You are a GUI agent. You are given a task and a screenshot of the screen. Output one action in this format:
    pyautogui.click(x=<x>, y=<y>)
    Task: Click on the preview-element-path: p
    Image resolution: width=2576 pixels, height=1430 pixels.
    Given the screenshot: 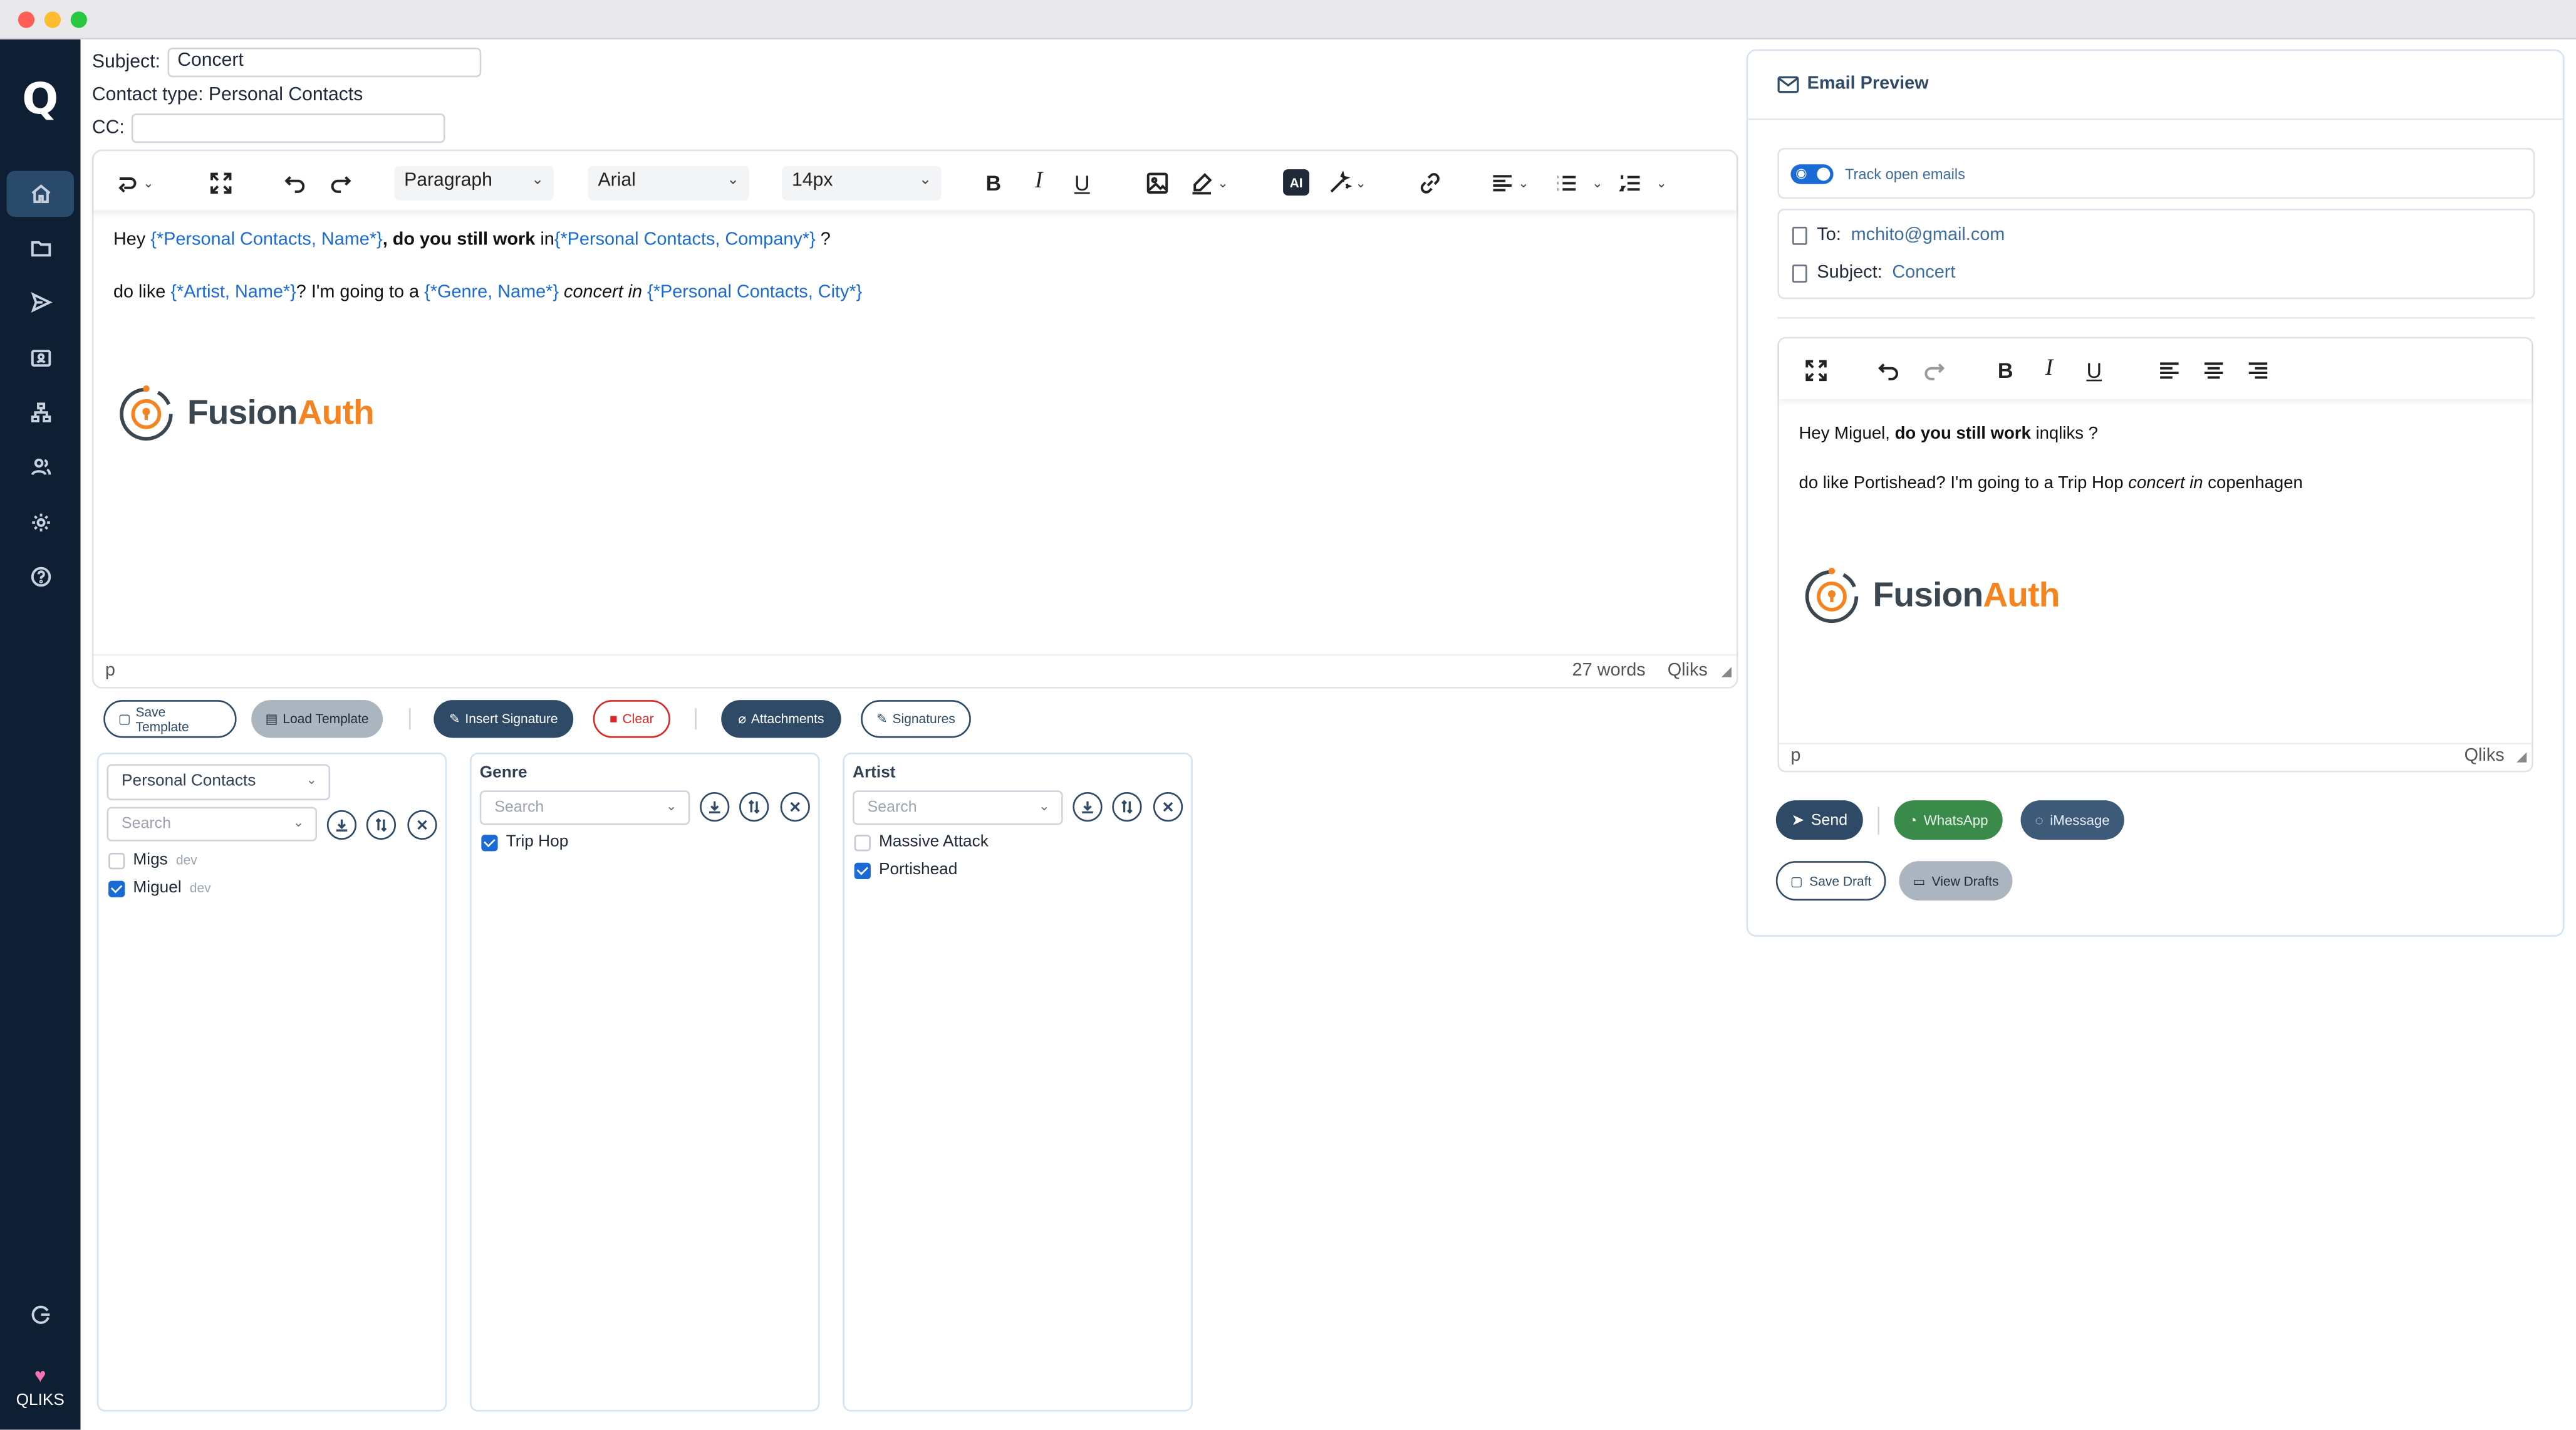 What is the action you would take?
    pyautogui.click(x=1795, y=756)
    